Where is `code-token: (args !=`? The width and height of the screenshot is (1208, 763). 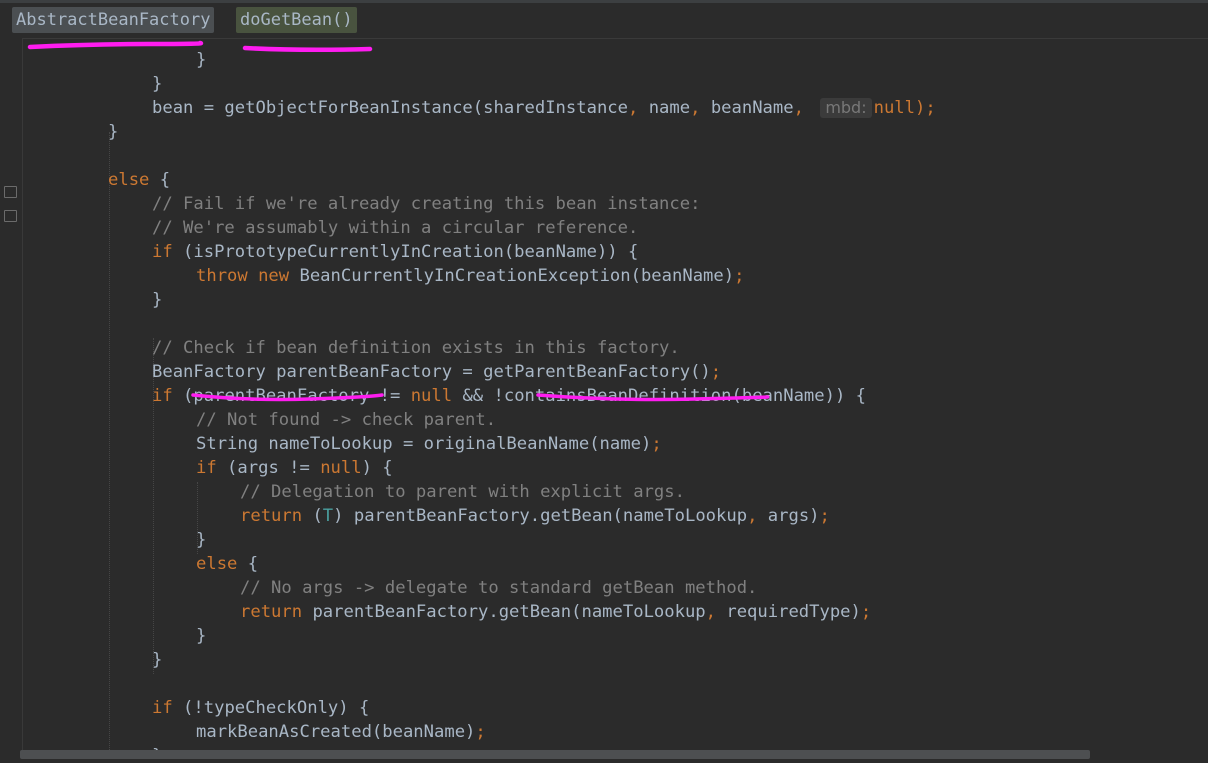
code-token: (args != is located at coordinates (274, 468).